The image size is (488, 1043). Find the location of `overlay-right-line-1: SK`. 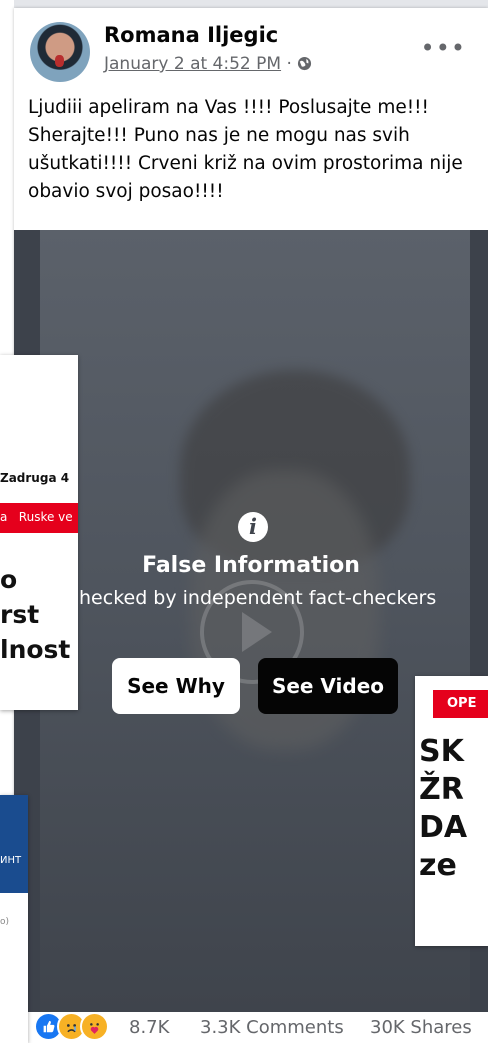

overlay-right-line-1: SK is located at coordinates (441, 751).